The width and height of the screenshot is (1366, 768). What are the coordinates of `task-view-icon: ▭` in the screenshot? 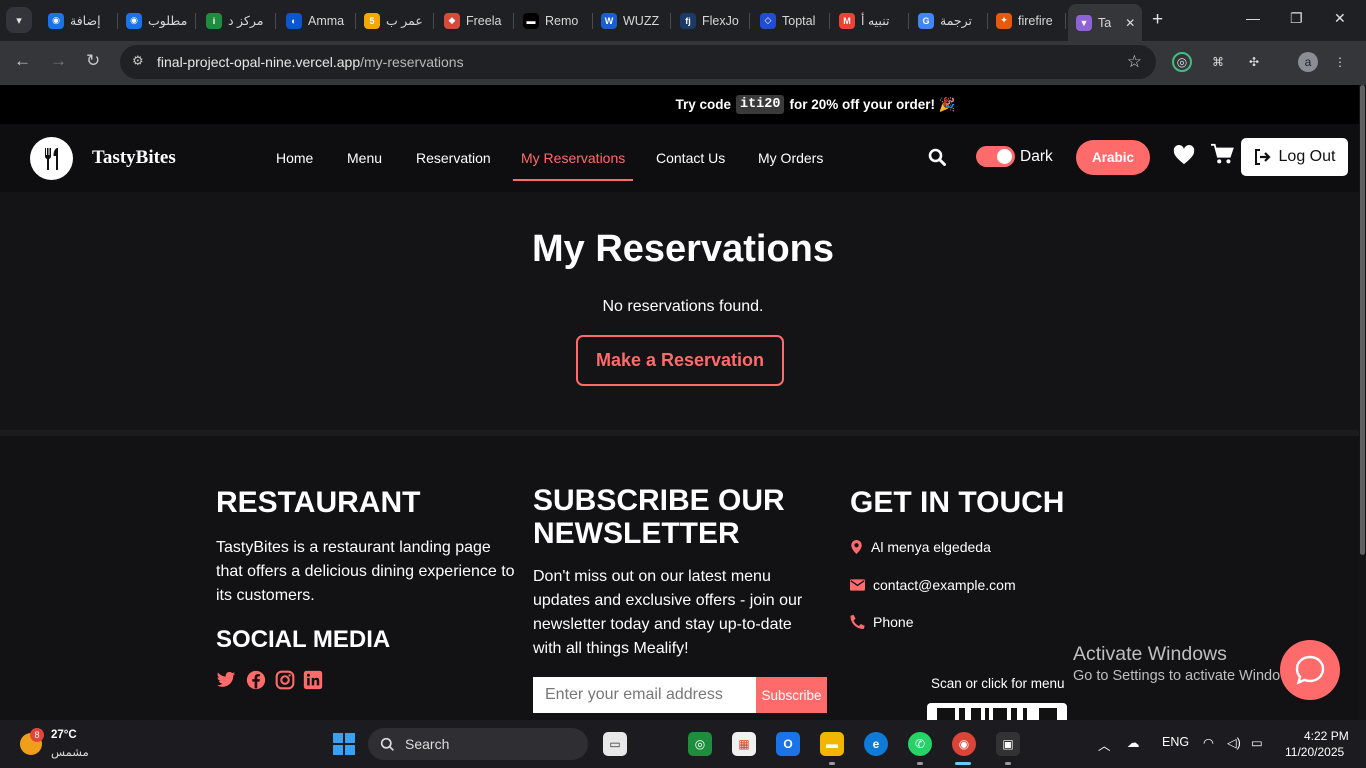 It's located at (615, 744).